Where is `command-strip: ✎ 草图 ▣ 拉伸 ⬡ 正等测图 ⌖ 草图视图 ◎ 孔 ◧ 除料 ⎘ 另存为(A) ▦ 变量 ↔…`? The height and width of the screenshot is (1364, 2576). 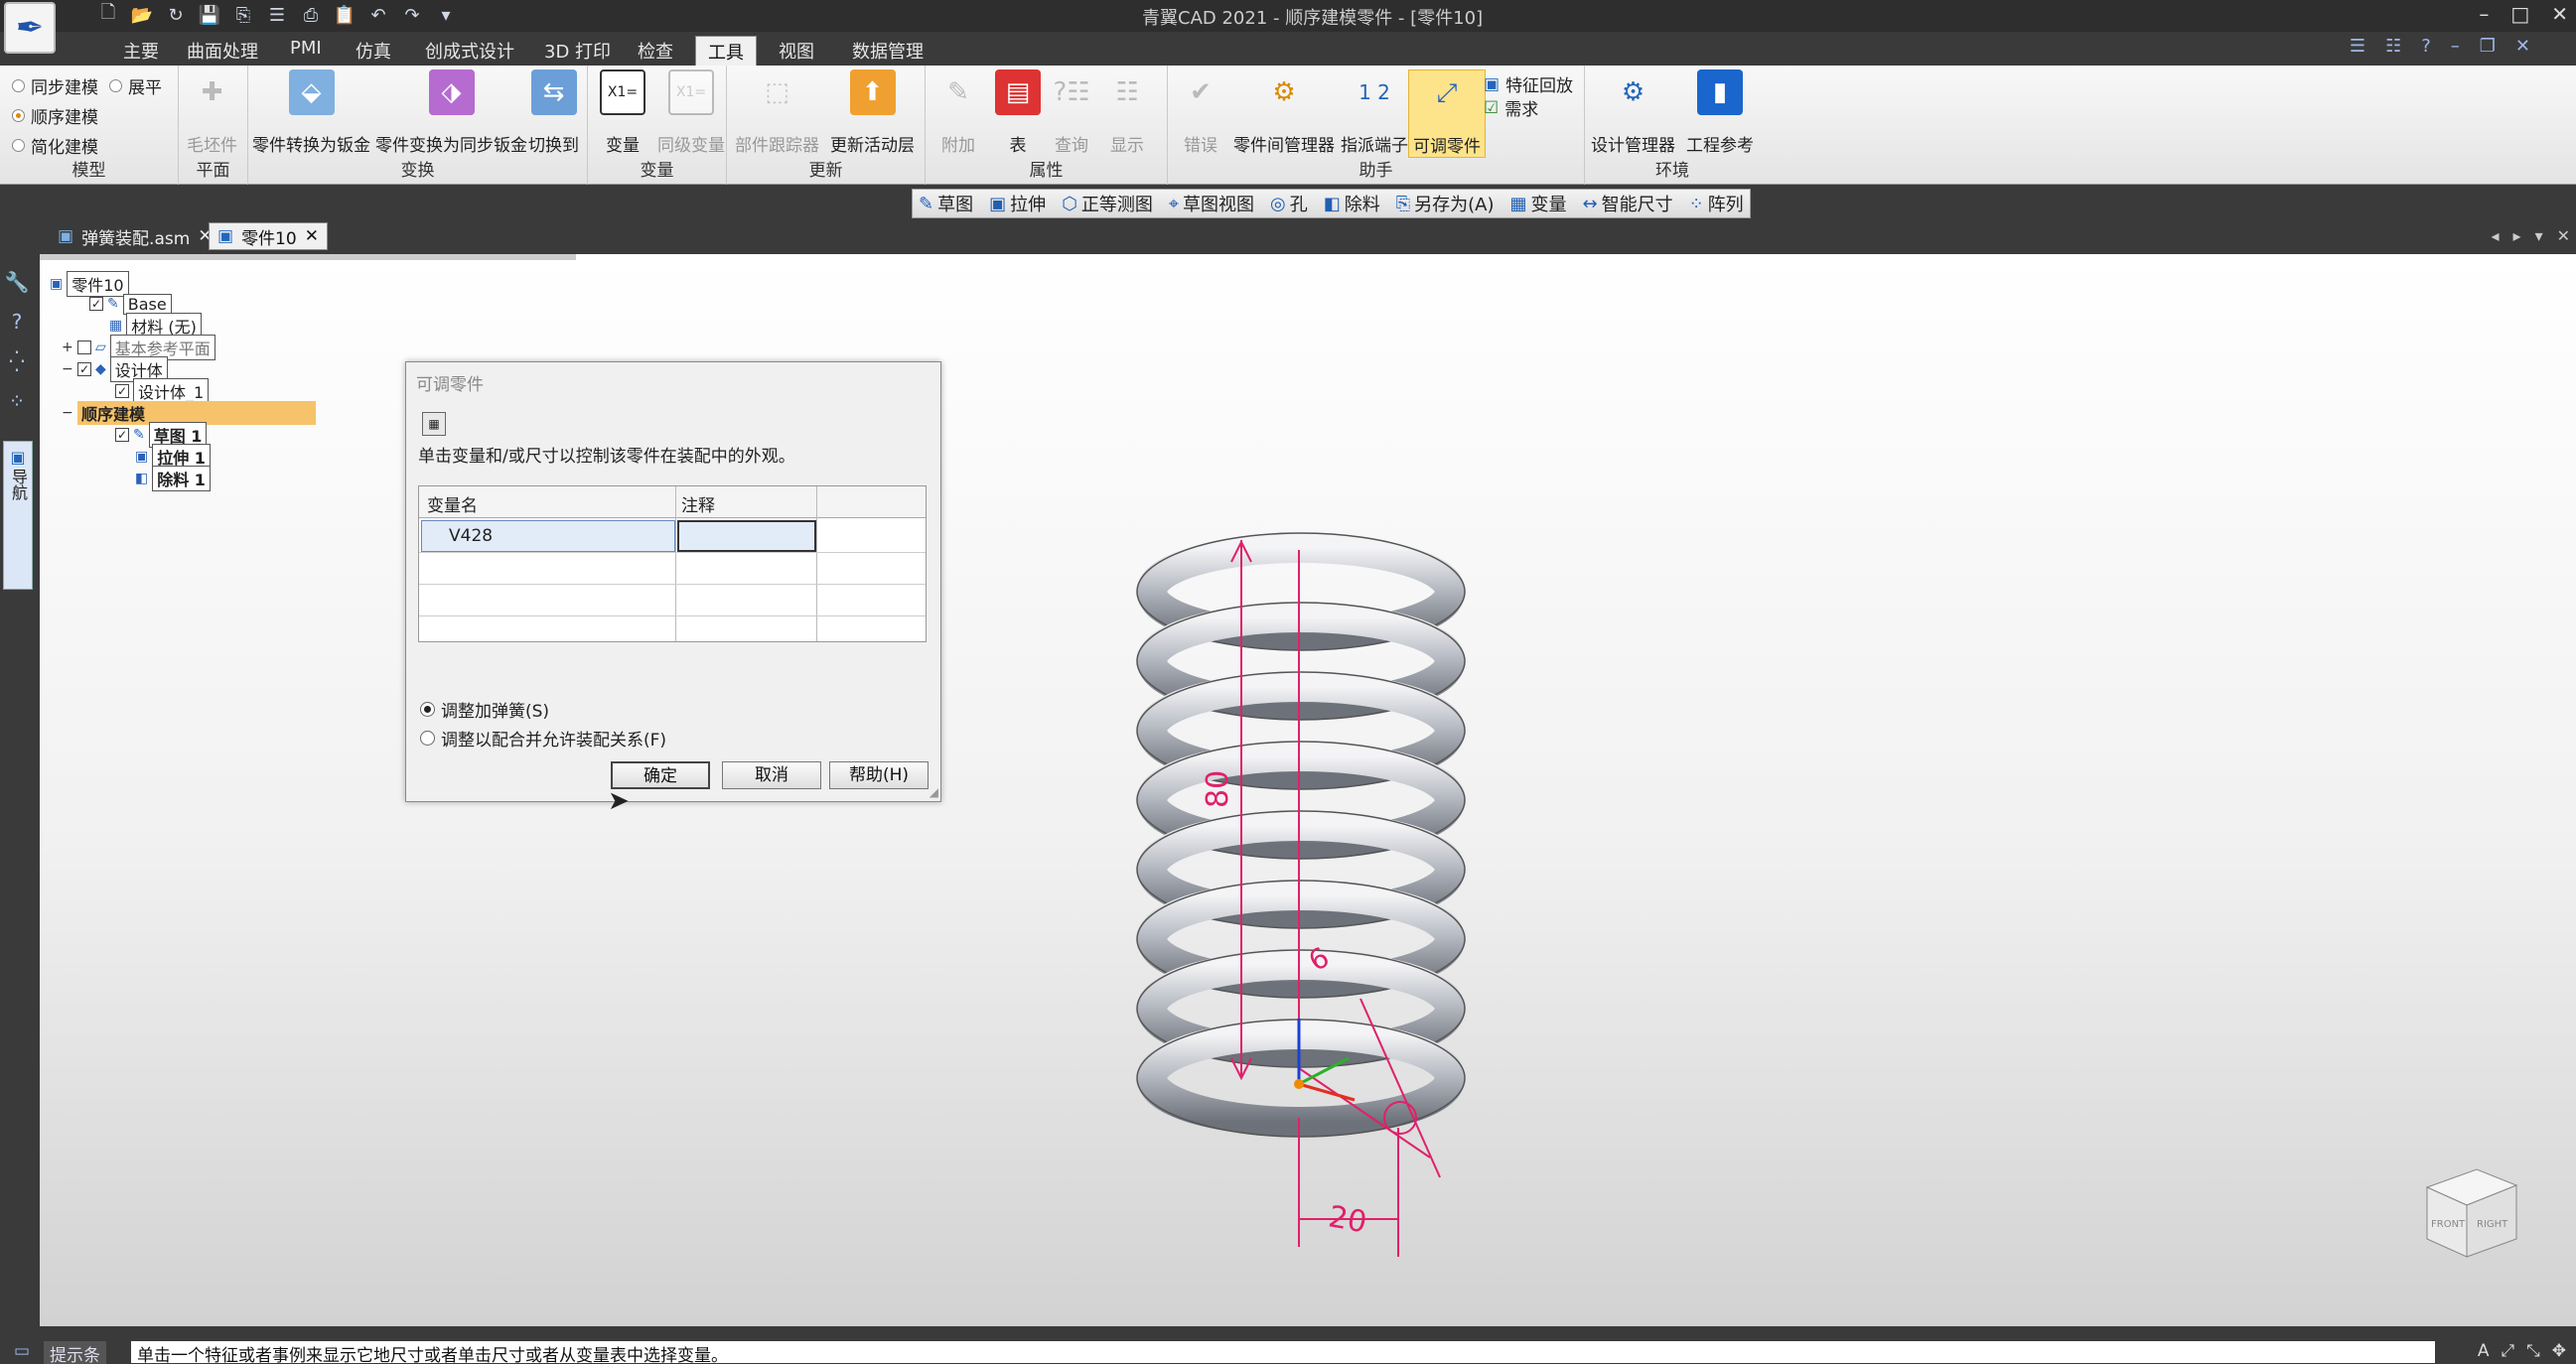 command-strip: ✎ 草图 ▣ 拉伸 ⬡ 正等测图 ⌖ 草图视图 ◎ 孔 ◧ 除料 ⎘ 另存为(A) ▦ 变量 ↔… is located at coordinates (1331, 203).